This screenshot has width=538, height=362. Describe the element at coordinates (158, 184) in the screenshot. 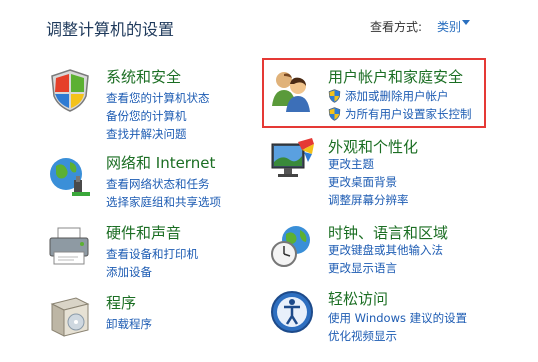

I see `link-view-network-status: 查看网络状态和任务` at that location.